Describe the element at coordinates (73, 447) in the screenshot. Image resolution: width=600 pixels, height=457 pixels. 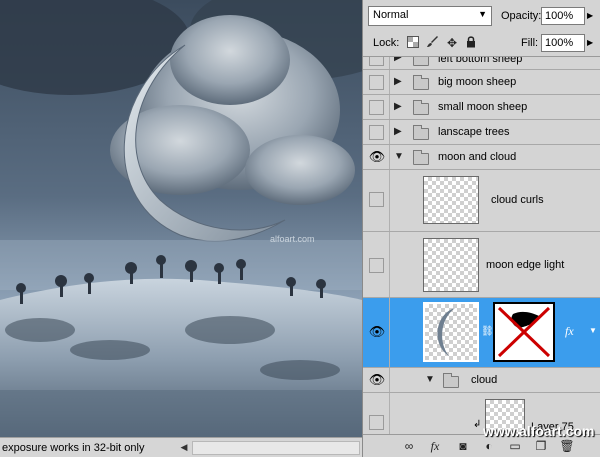
I see `status-text: exposure works in 32-bit only` at that location.